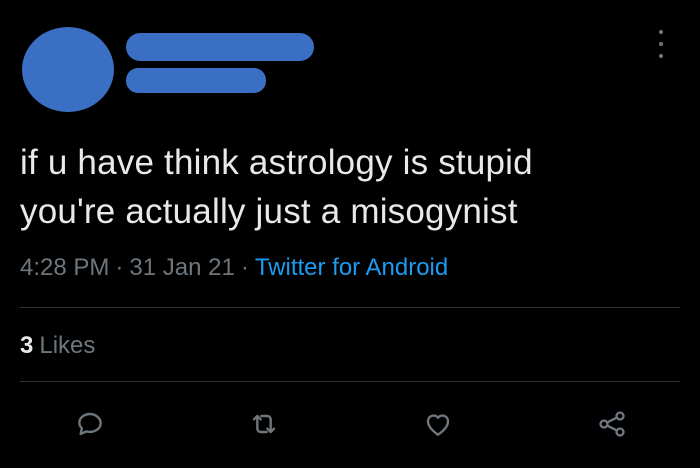  What do you see at coordinates (67, 345) in the screenshot?
I see `likes-label: Likes` at bounding box center [67, 345].